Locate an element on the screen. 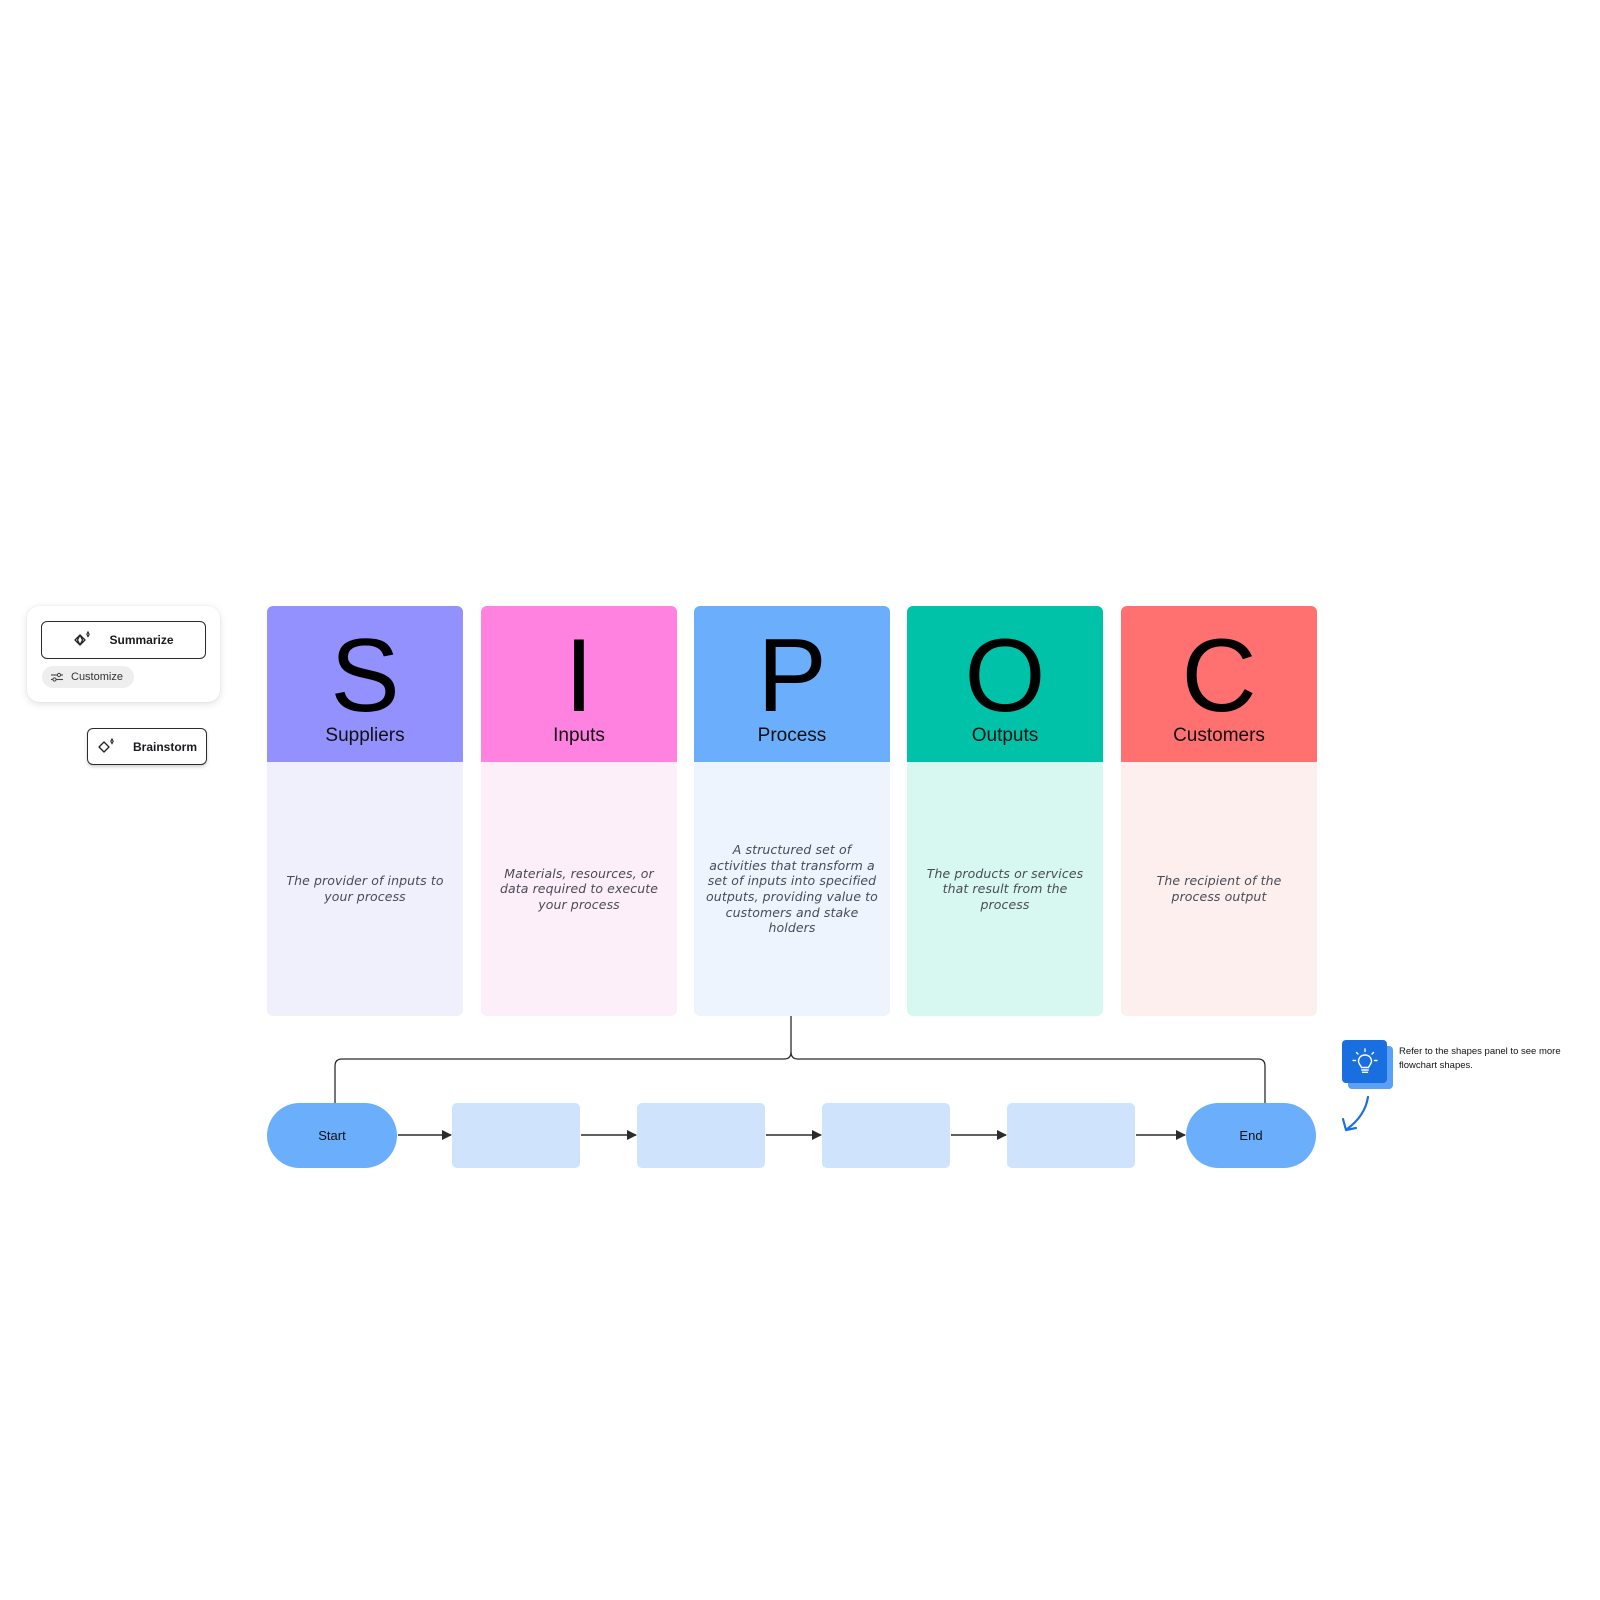  end-terminal: End is located at coordinates (1251, 1135).